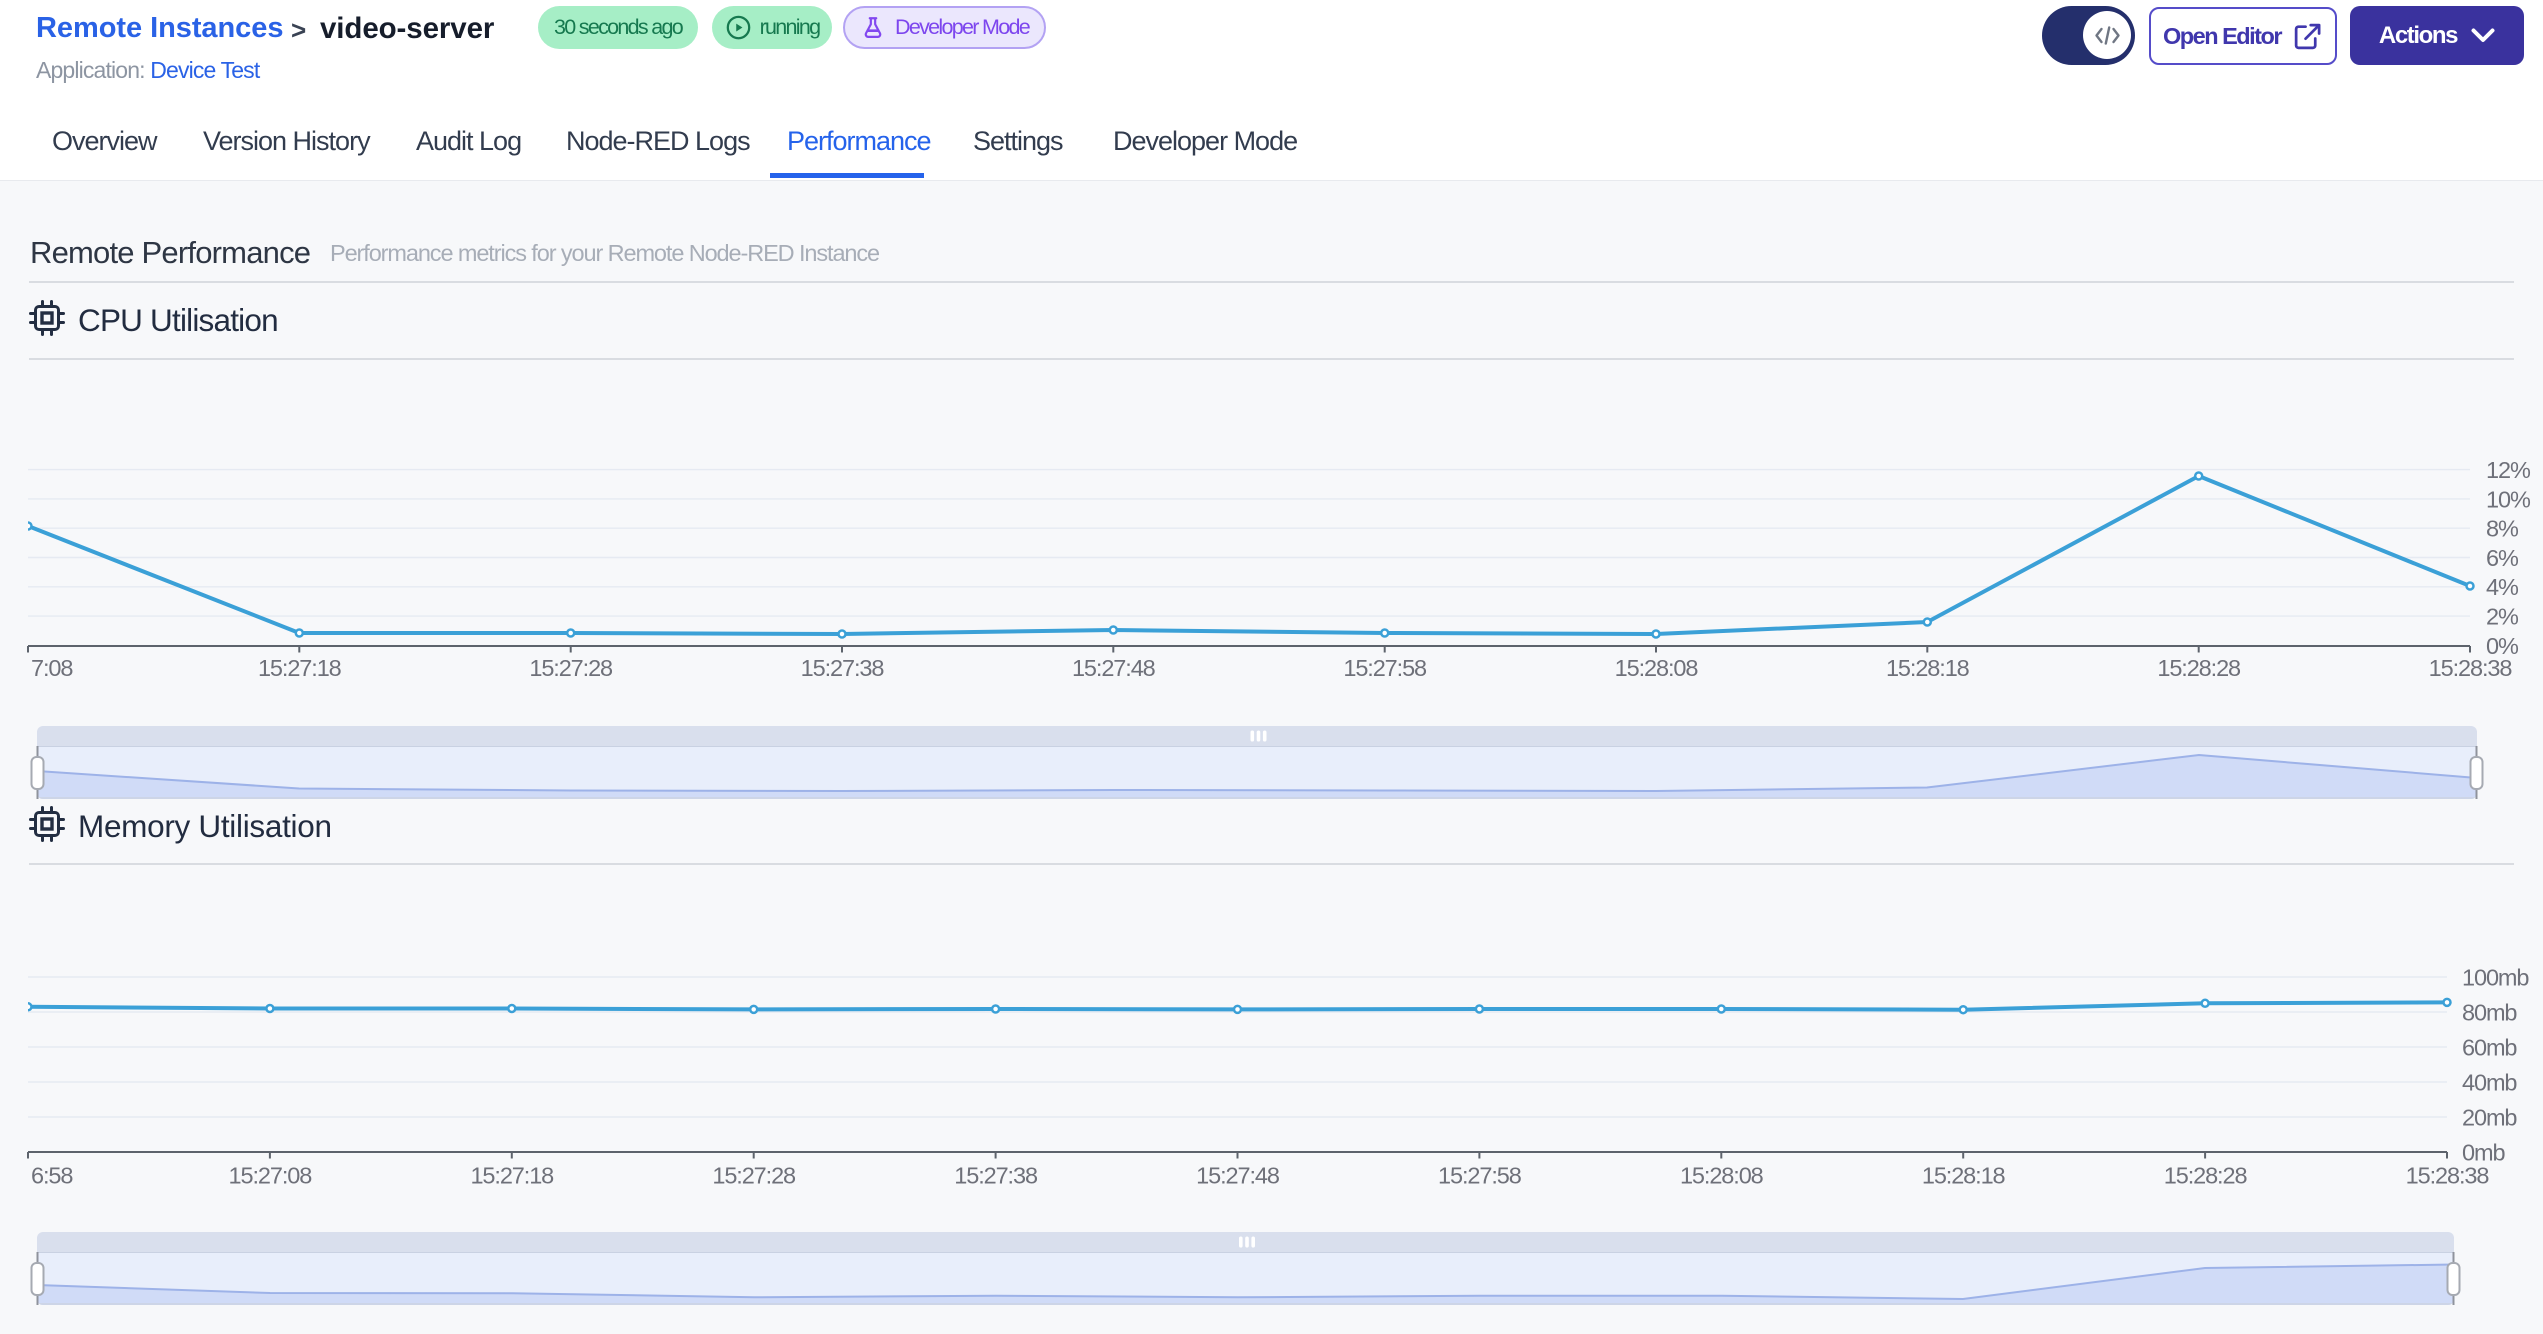 Image resolution: width=2543 pixels, height=1334 pixels. I want to click on svg-text: 7:08, so click(52, 668).